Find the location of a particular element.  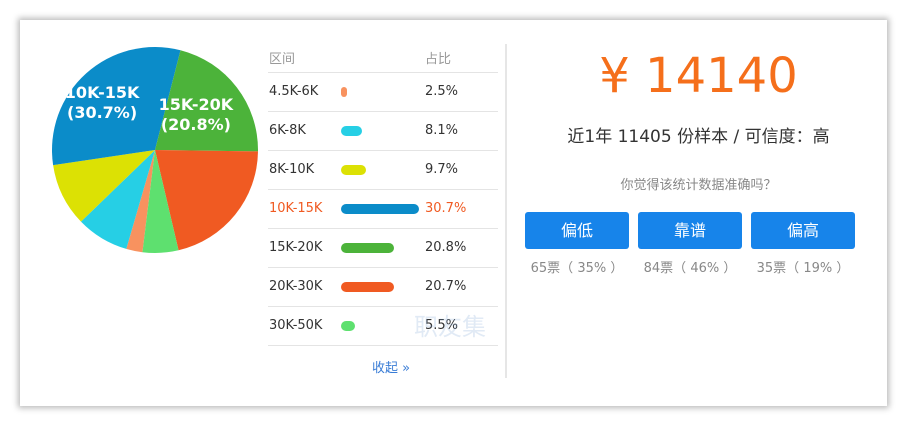

header-range: 区间 is located at coordinates (282, 59).